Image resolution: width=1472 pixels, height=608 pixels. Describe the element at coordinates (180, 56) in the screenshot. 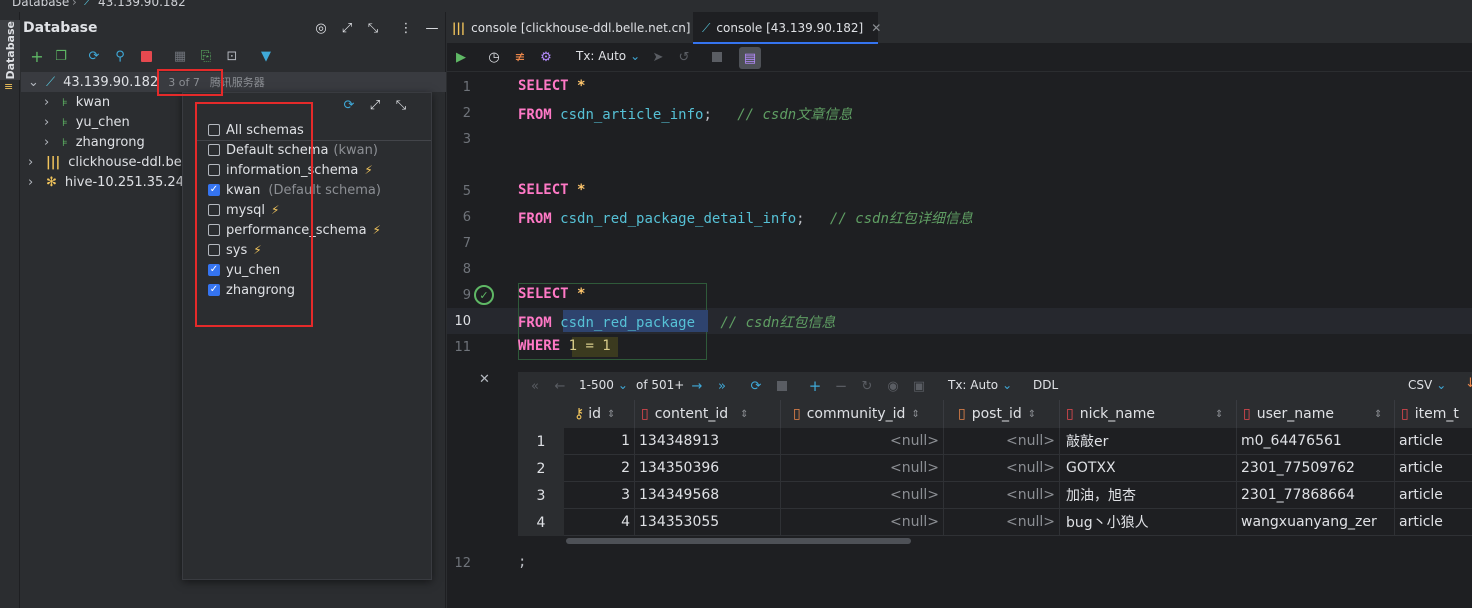

I see `table-icon: ▦` at that location.